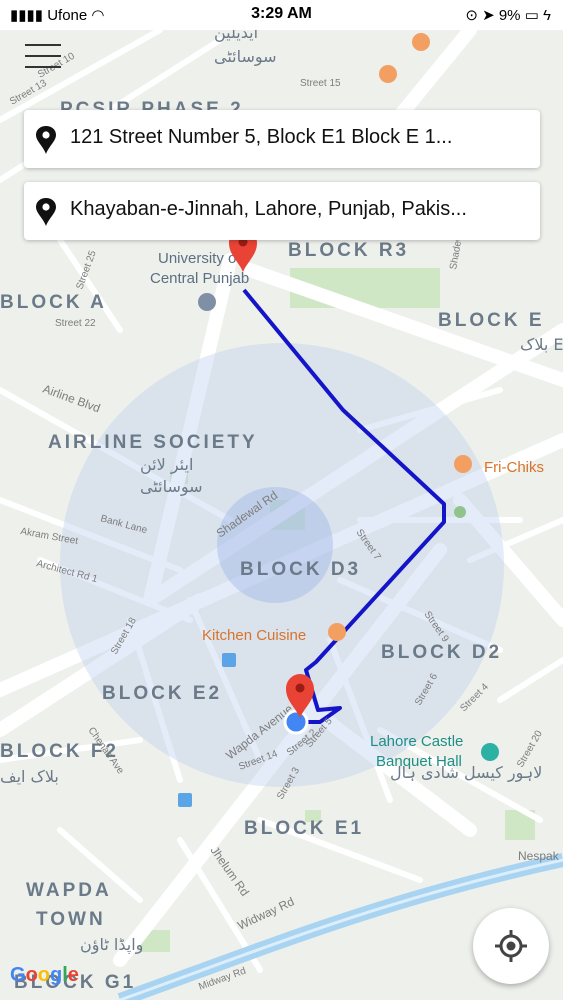  Describe the element at coordinates (547, 15) in the screenshot. I see `charging-icon: ϟ` at that location.